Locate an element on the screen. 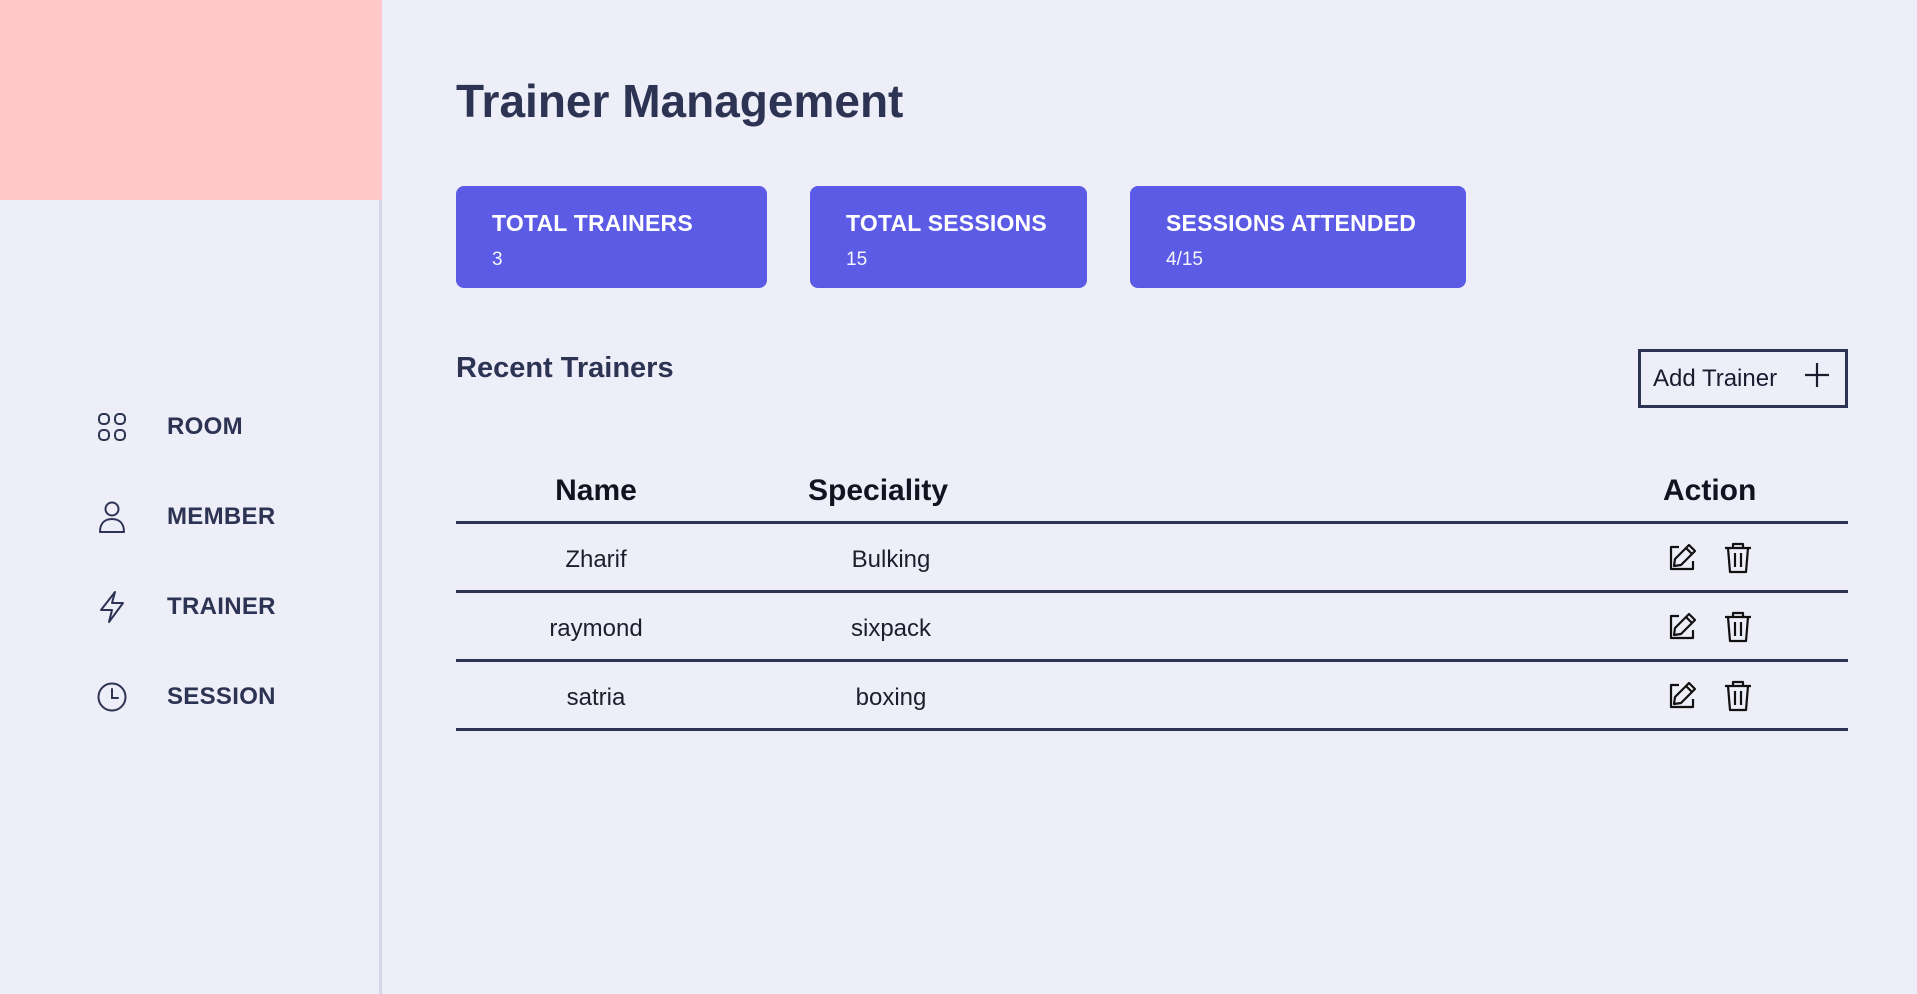  stat-value: 4/15 is located at coordinates (1184, 259).